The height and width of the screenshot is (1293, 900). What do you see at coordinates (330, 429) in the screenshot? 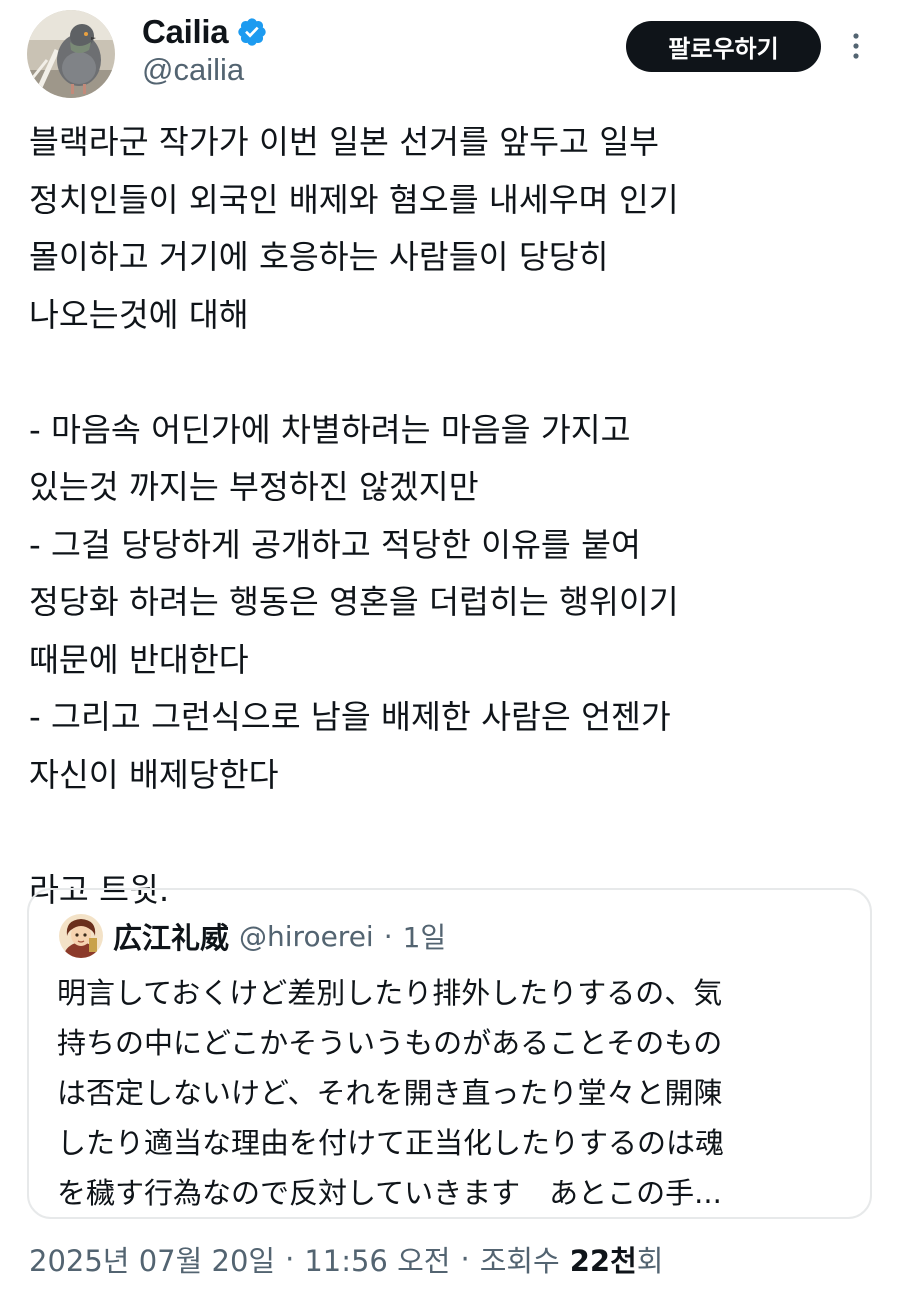
I see `tweet-line: - 마음속 어딘가에 차별하려는 마음을 가지고` at bounding box center [330, 429].